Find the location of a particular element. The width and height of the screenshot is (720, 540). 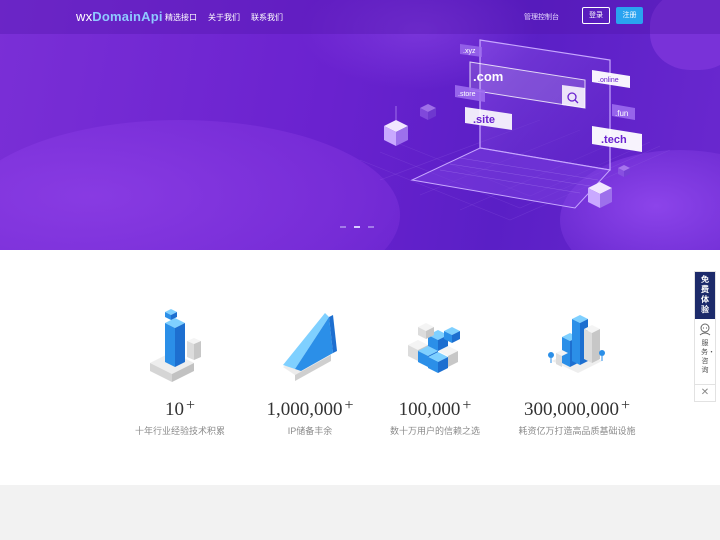

service-consult-button: 服务・咨询 is located at coordinates (705, 347).